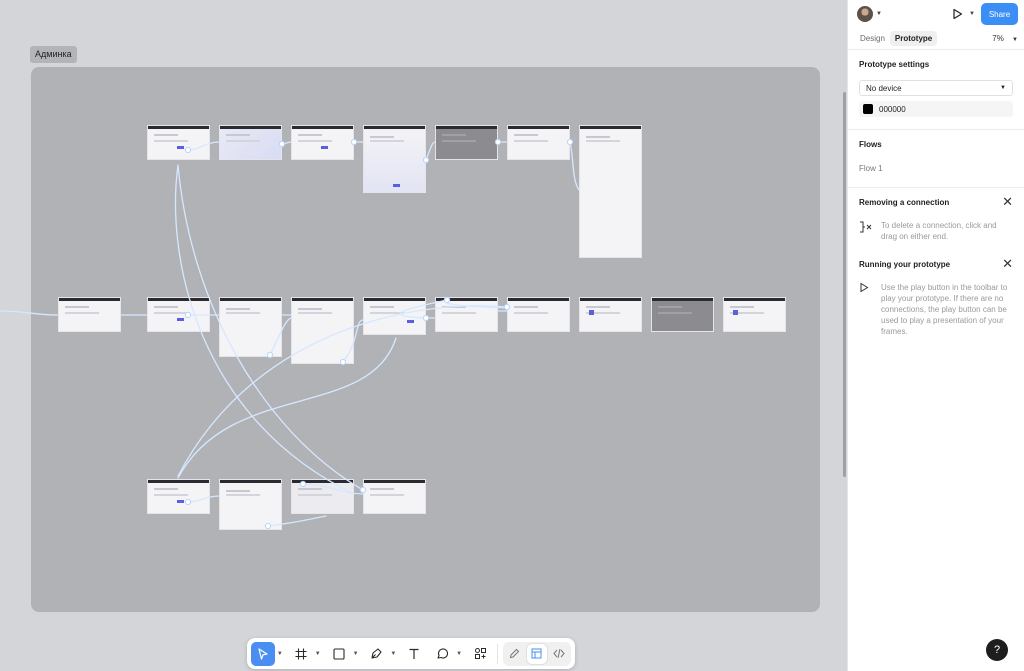  I want to click on text-tool-button, so click(414, 654).